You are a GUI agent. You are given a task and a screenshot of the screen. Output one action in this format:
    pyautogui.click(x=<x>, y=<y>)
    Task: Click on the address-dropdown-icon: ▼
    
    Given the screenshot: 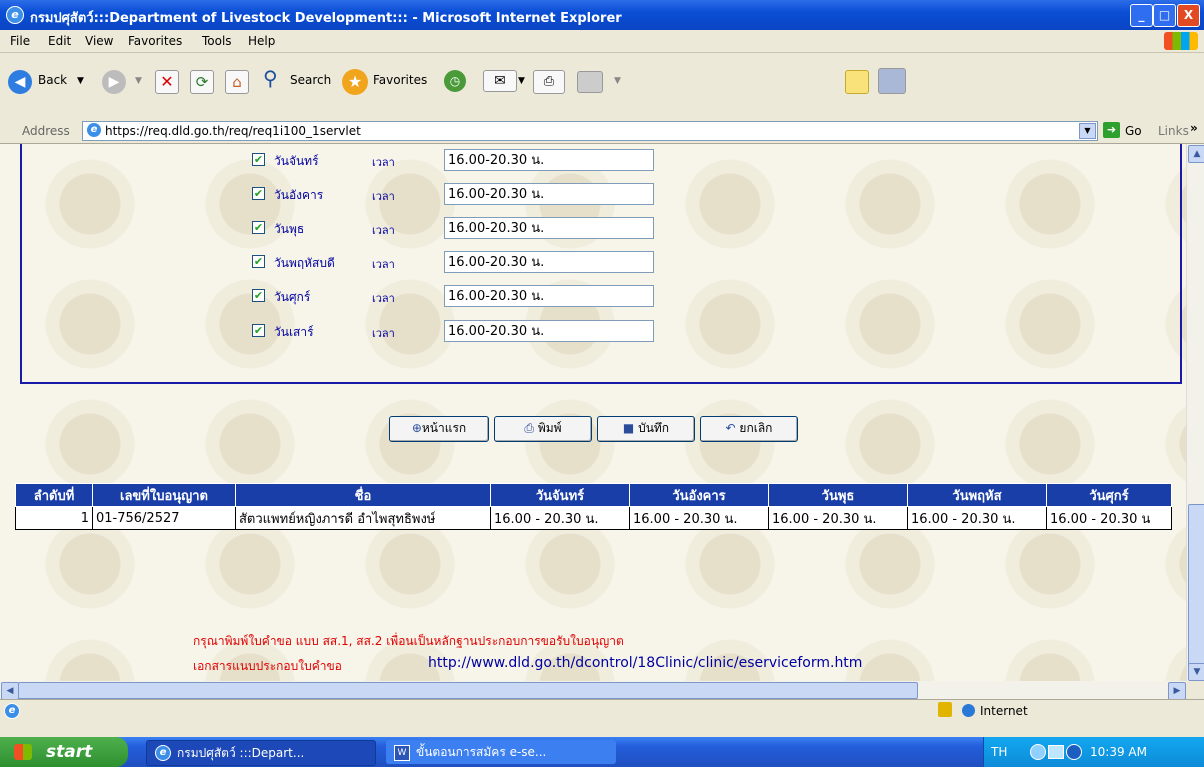 What is the action you would take?
    pyautogui.click(x=1087, y=131)
    